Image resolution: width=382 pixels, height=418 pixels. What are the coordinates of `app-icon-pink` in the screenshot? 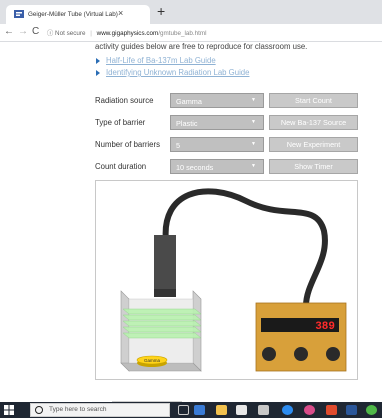 It's located at (309, 410).